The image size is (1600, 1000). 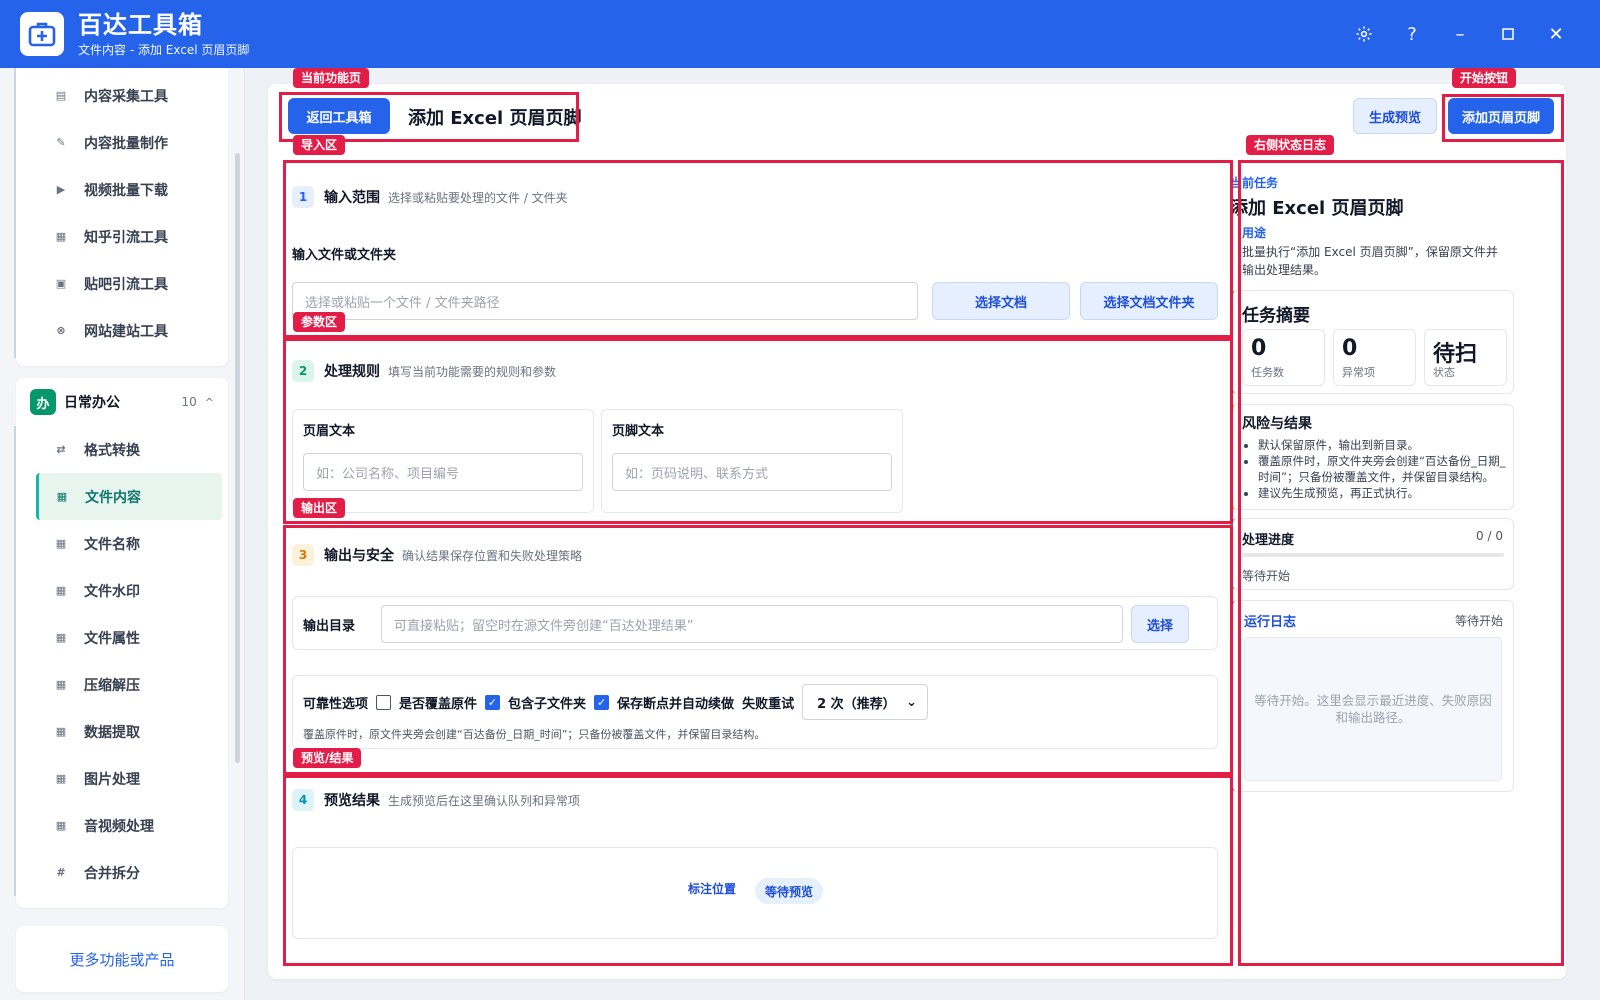 I want to click on more-products: 更多功能或产品, so click(x=122, y=959).